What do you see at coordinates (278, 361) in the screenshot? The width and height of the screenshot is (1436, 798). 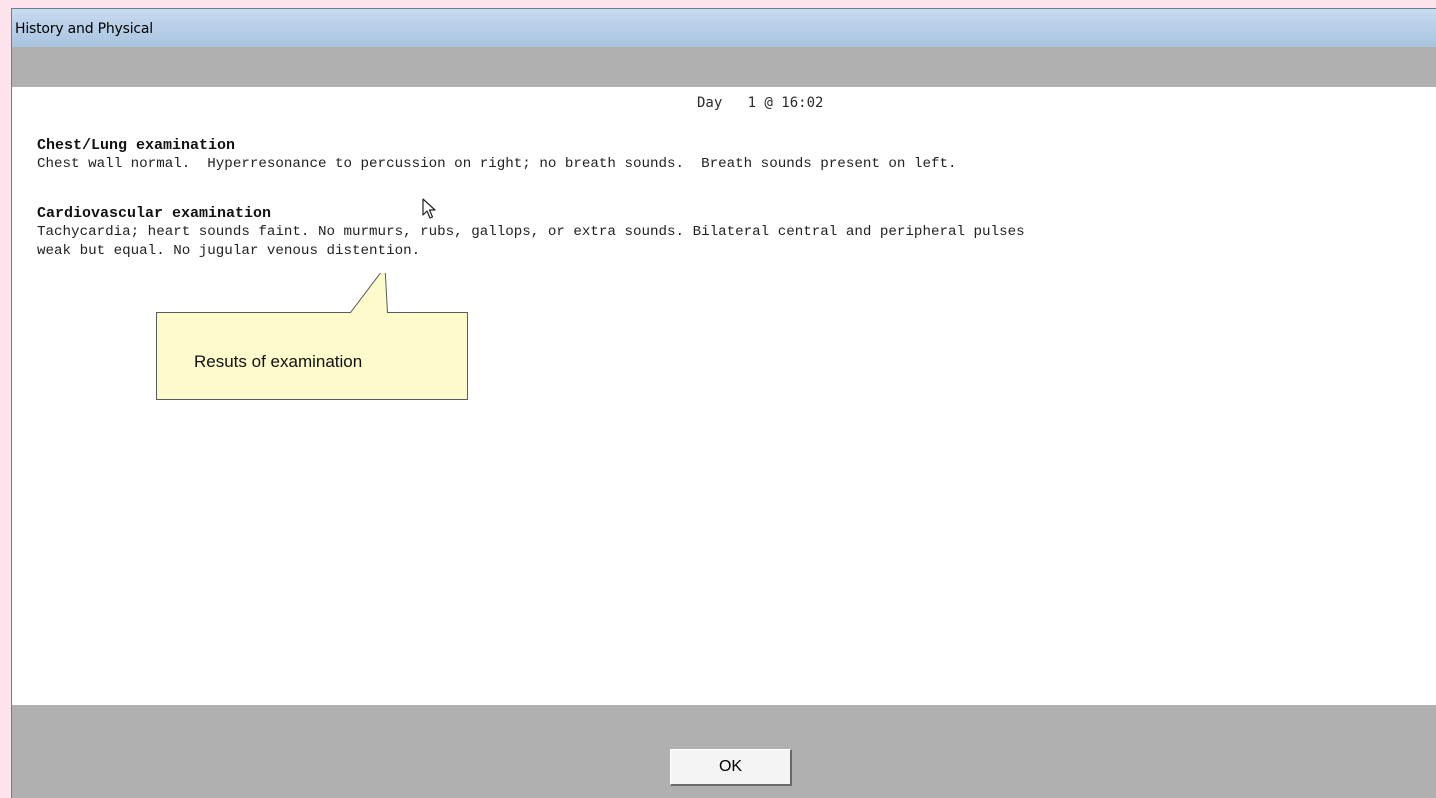 I see `callout-label: Resuts of examination` at bounding box center [278, 361].